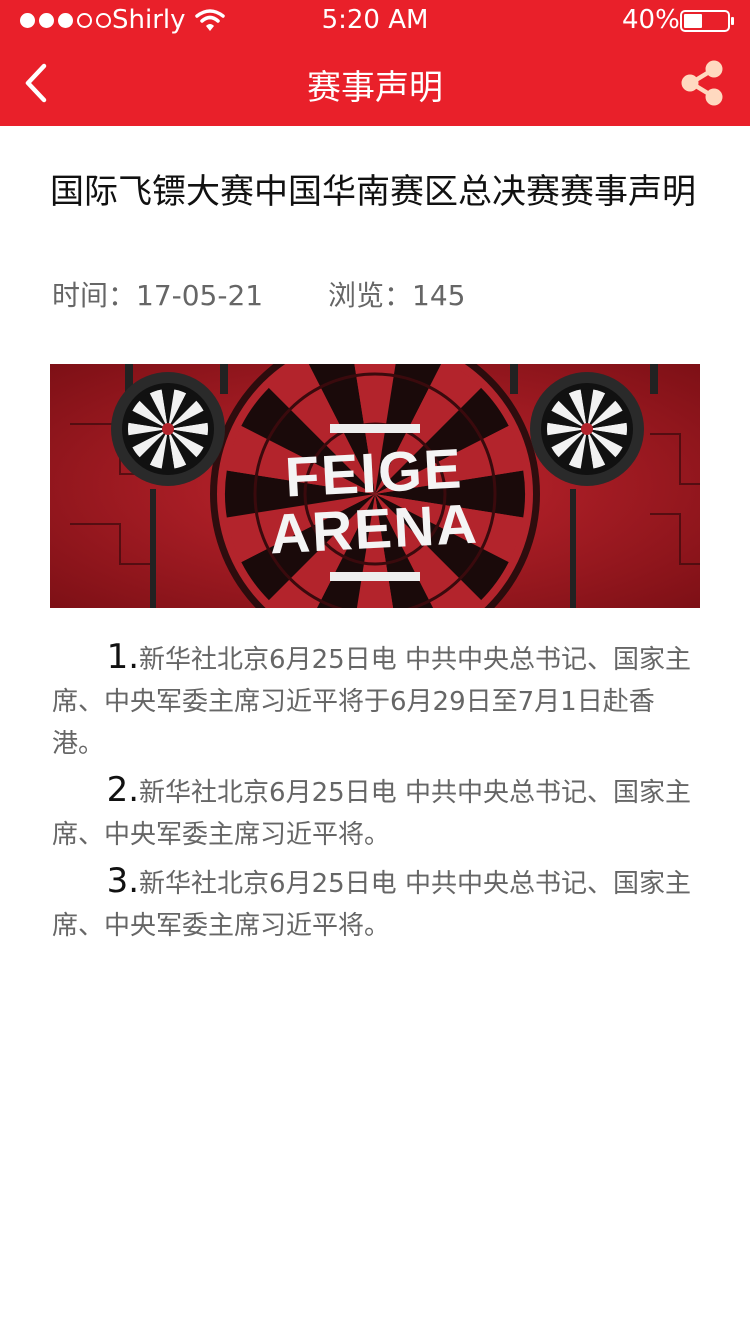 This screenshot has width=750, height=1334. Describe the element at coordinates (123, 790) in the screenshot. I see `paragraph-number: 2.` at that location.